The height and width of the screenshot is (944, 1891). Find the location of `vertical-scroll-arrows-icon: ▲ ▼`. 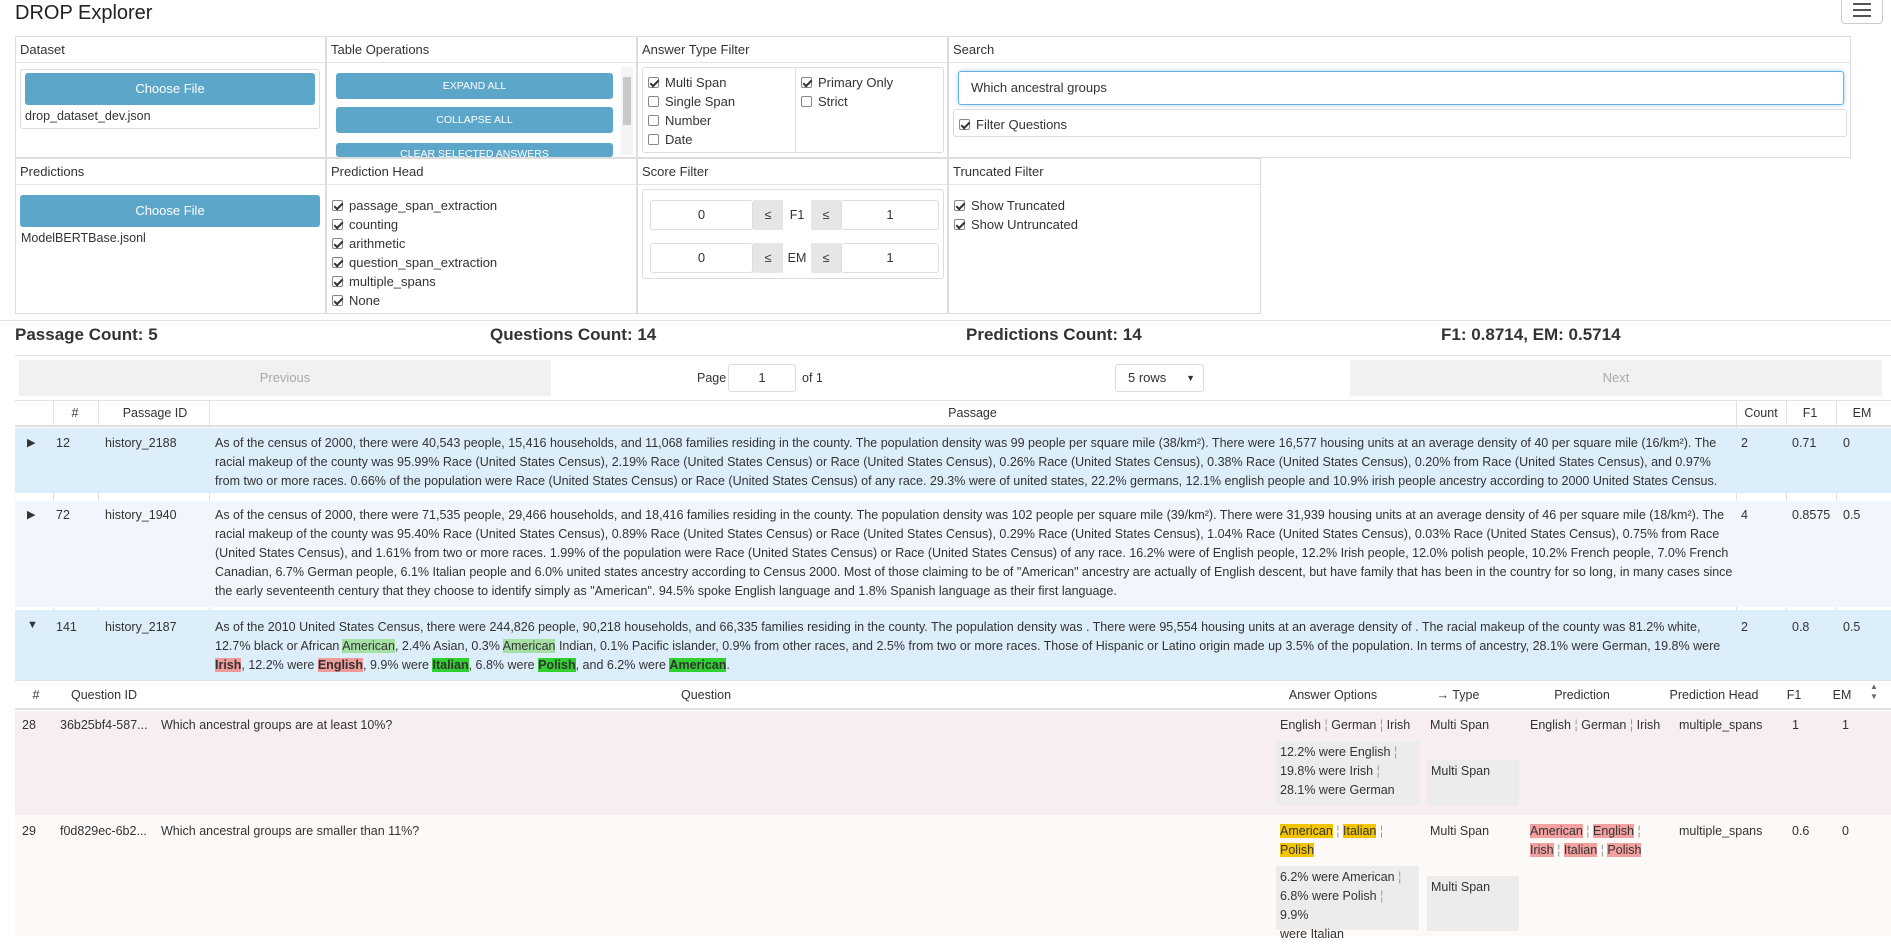

vertical-scroll-arrows-icon: ▲ ▼ is located at coordinates (1874, 692).